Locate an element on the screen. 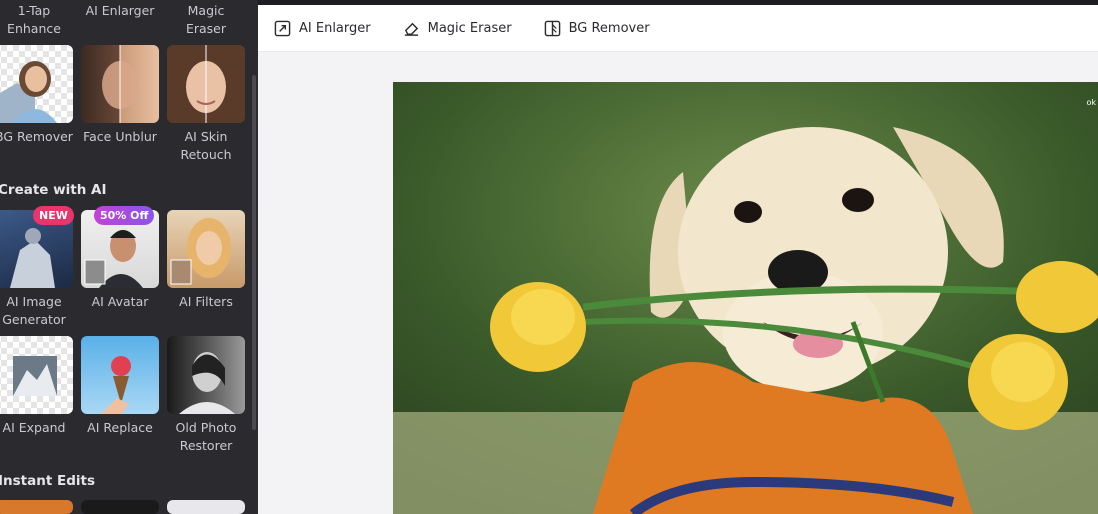 Image resolution: width=1098 pixels, height=514 pixels. tool-label: Old Photo Restorer is located at coordinates (206, 436).